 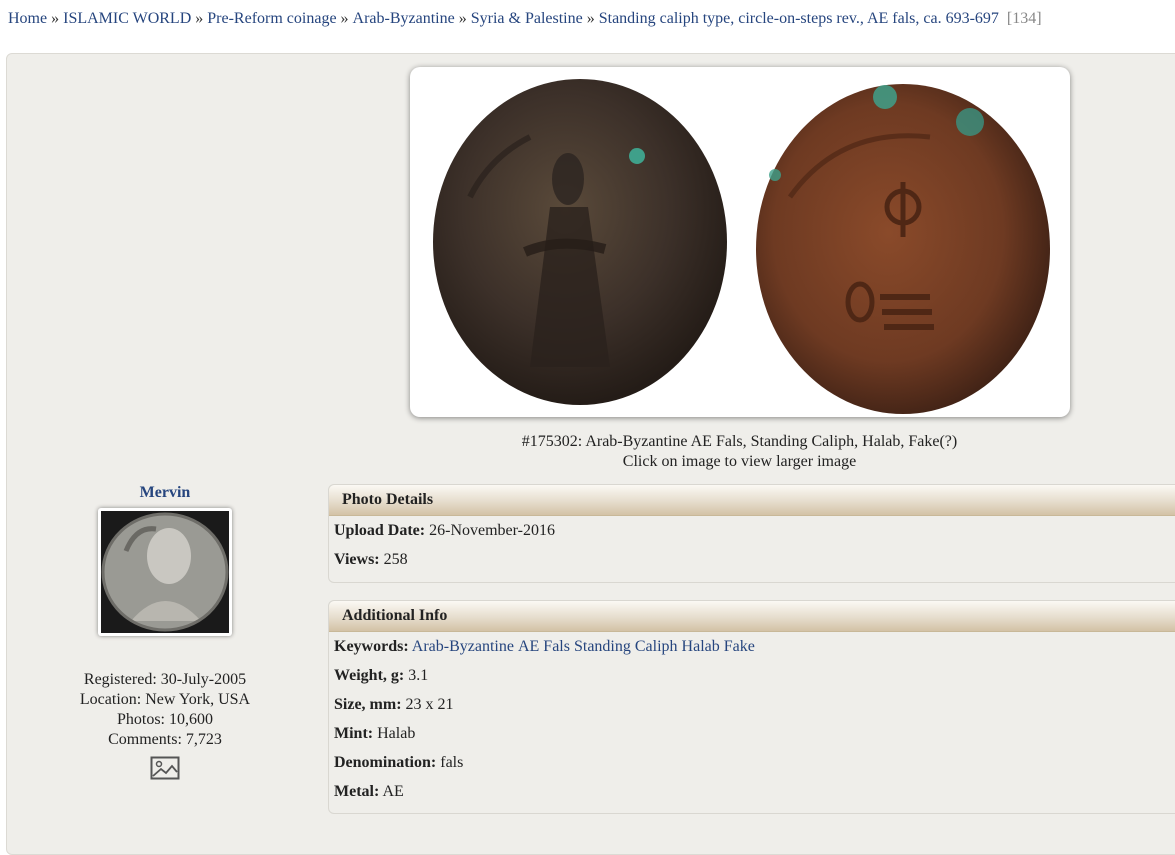 What do you see at coordinates (165, 699) in the screenshot?
I see `user-location: Location: New York, USA` at bounding box center [165, 699].